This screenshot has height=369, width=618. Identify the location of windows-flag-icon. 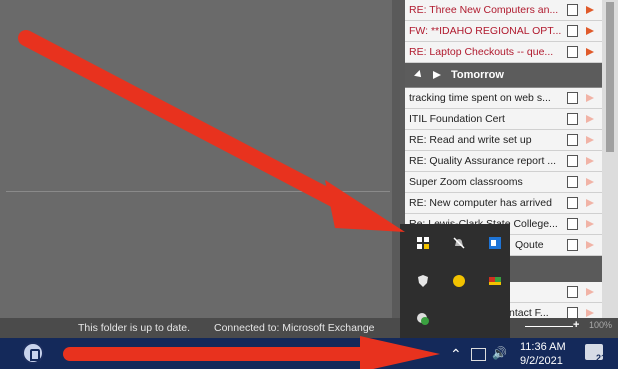
(423, 243).